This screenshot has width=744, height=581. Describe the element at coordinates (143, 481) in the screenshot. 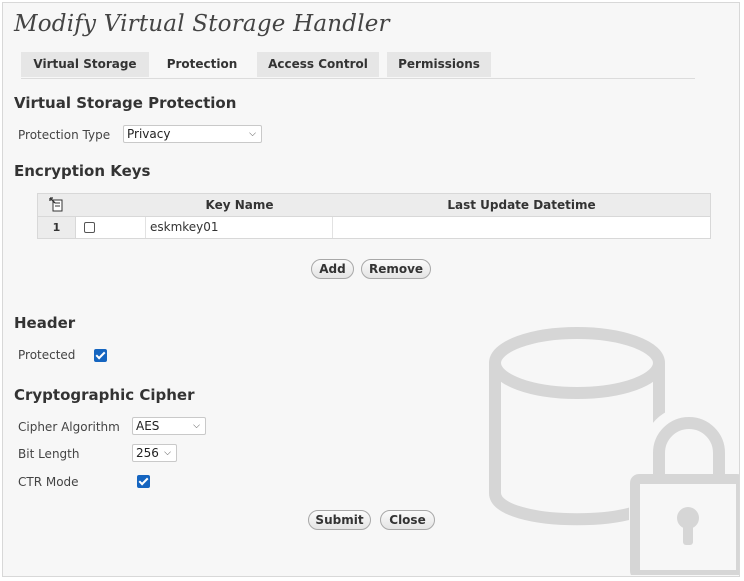

I see `ctr-mode-checkbox` at that location.